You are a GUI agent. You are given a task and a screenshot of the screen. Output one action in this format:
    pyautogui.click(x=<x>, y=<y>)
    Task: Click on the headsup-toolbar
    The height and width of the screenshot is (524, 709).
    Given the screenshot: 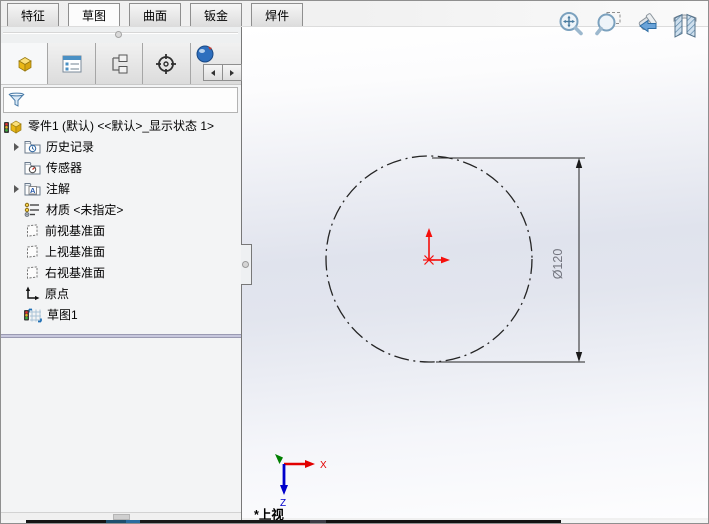 What is the action you would take?
    pyautogui.click(x=627, y=23)
    